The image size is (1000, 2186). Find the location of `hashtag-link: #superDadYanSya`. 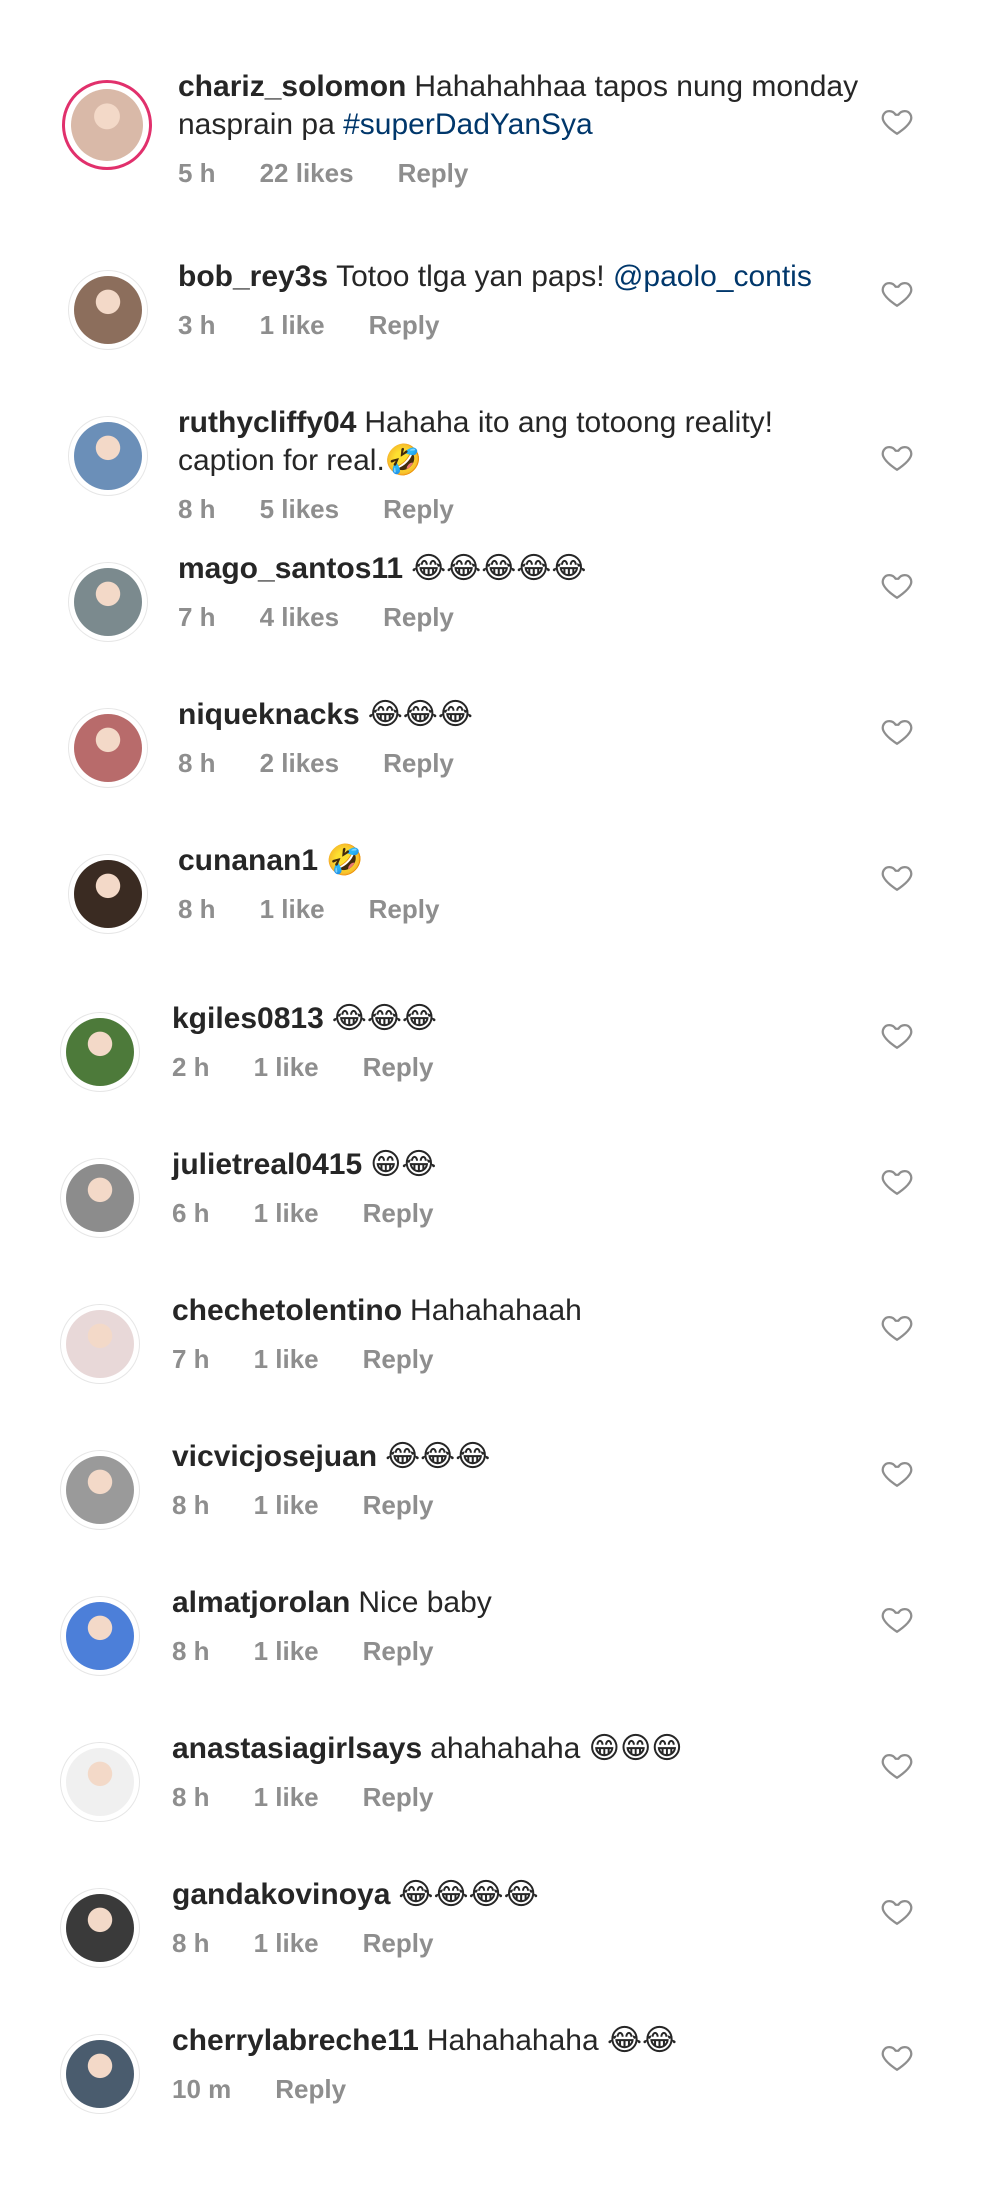

hashtag-link: #superDadYanSya is located at coordinates (468, 124).